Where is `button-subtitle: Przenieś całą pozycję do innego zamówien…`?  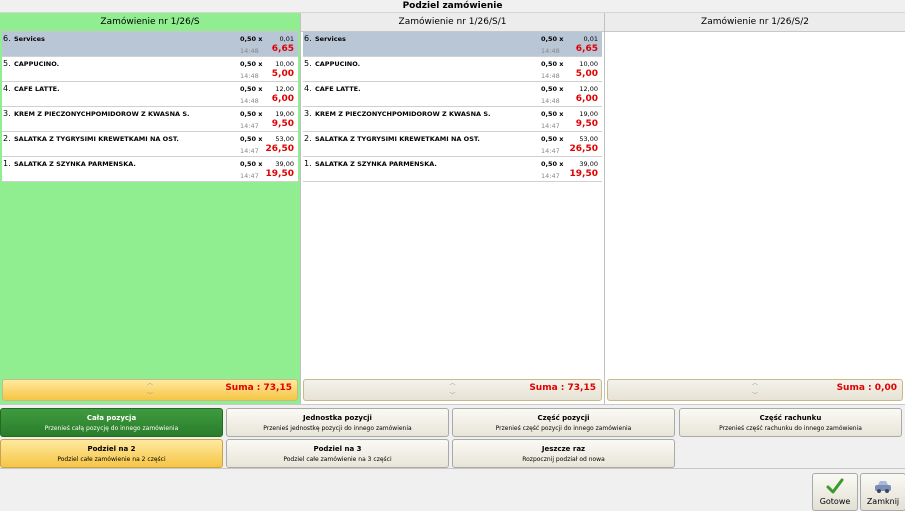 button-subtitle: Przenieś całą pozycję do innego zamówien… is located at coordinates (111, 428).